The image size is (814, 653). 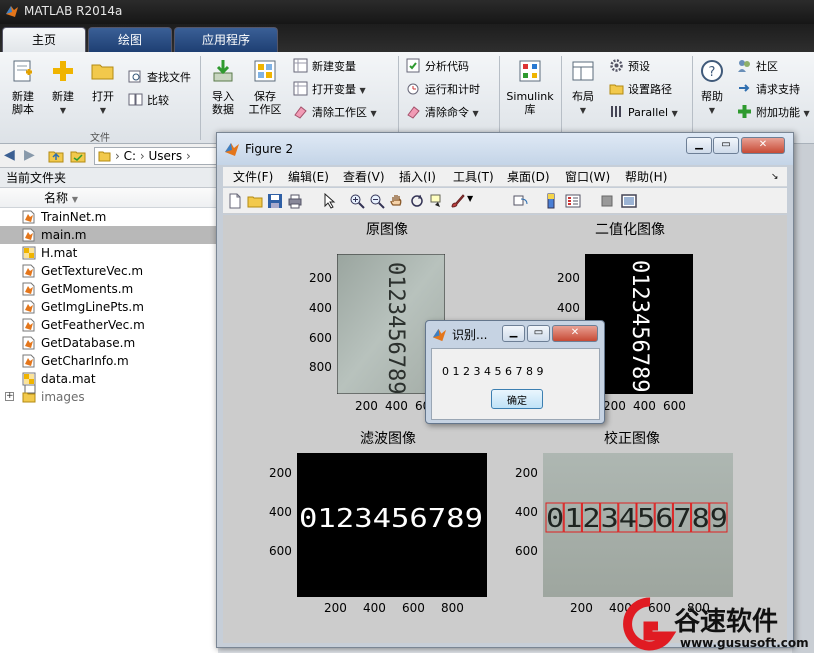 I want to click on menu-overflow-icon: ↘, so click(x=775, y=177).